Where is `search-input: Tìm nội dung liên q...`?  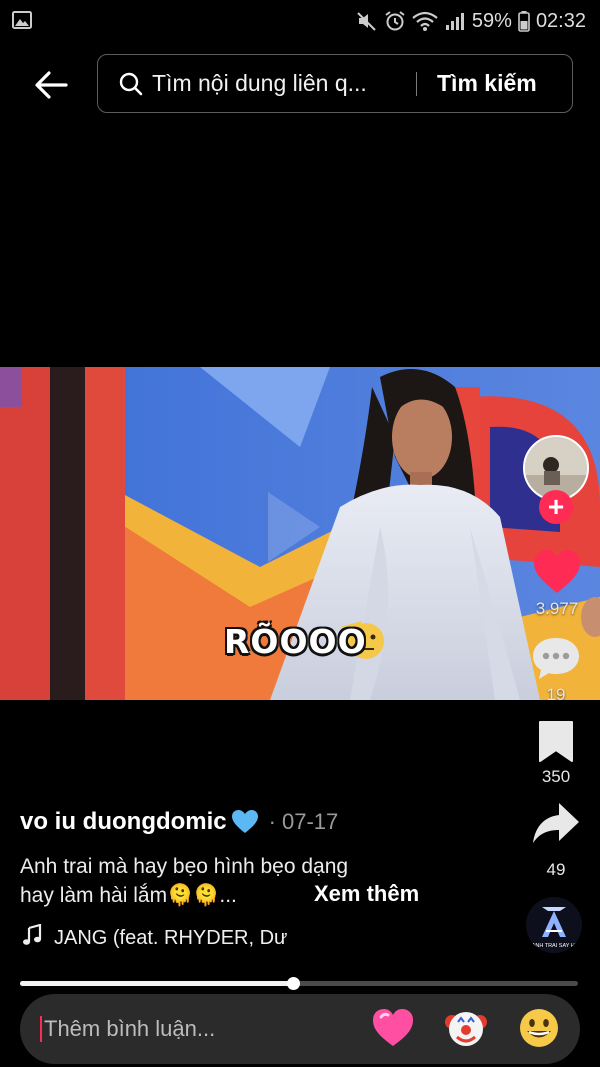
search-input: Tìm nội dung liên q... is located at coordinates (276, 83).